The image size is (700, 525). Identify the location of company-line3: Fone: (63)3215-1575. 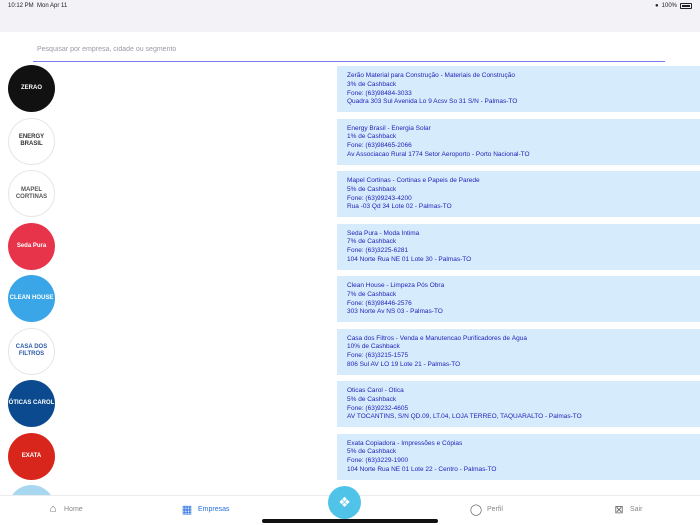
(378, 356).